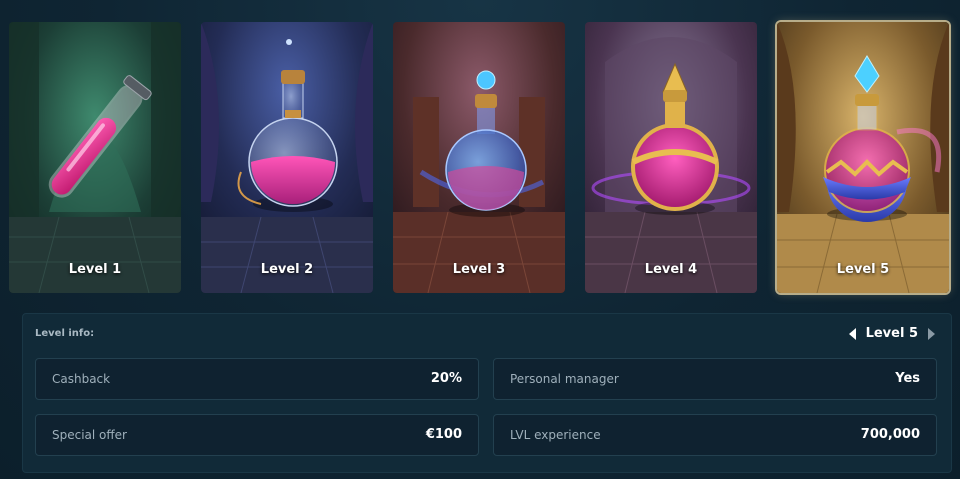 The image size is (960, 479). Describe the element at coordinates (715, 435) in the screenshot. I see `info-row-lvl-experience: LVL experience 700,000` at that location.